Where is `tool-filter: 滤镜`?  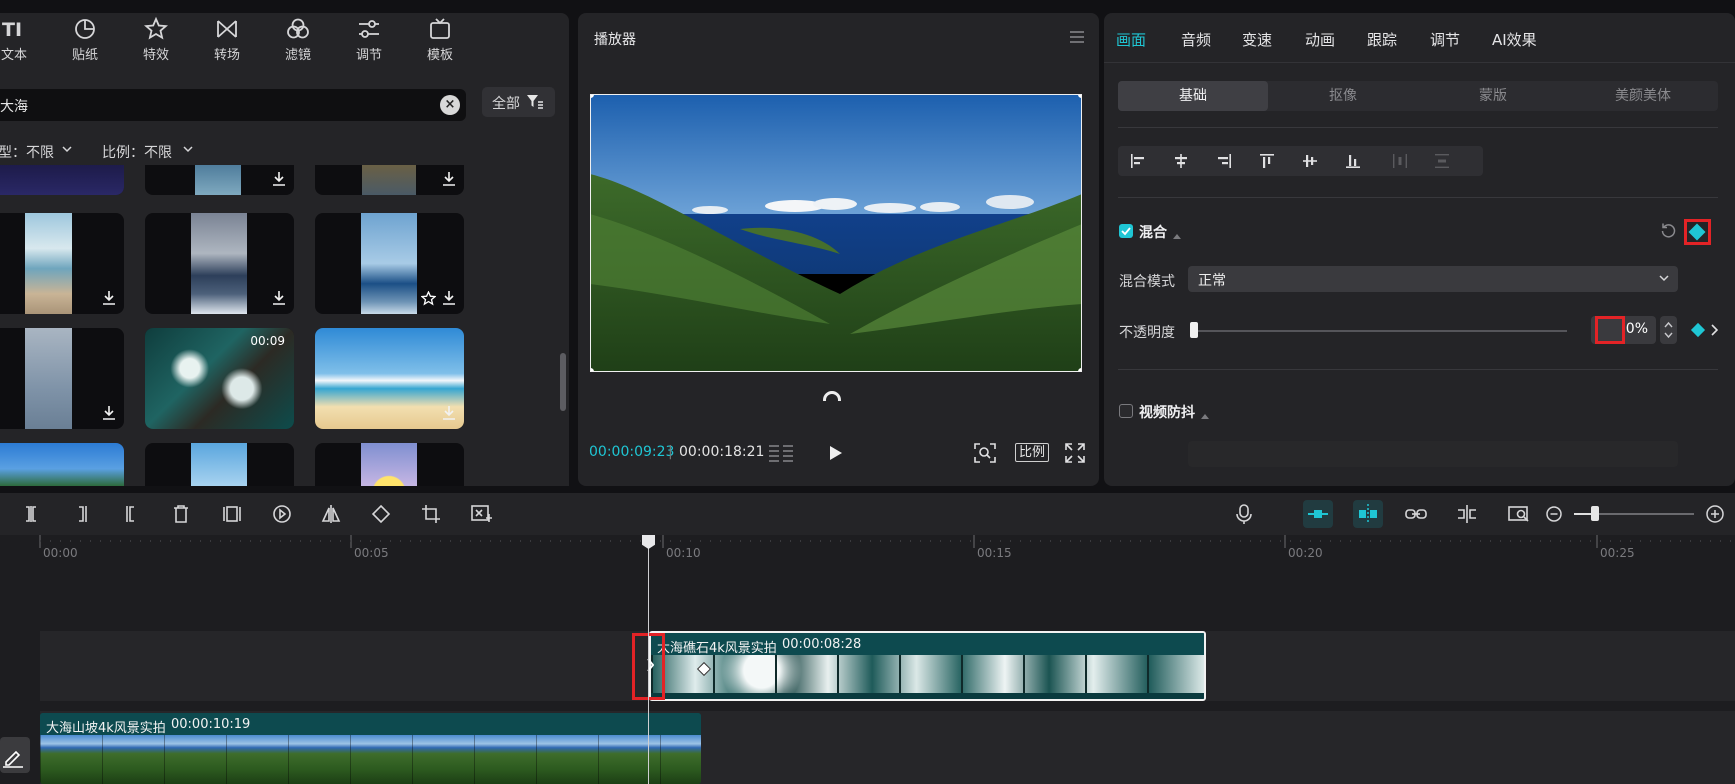
tool-filter: 滤镜 is located at coordinates (298, 39).